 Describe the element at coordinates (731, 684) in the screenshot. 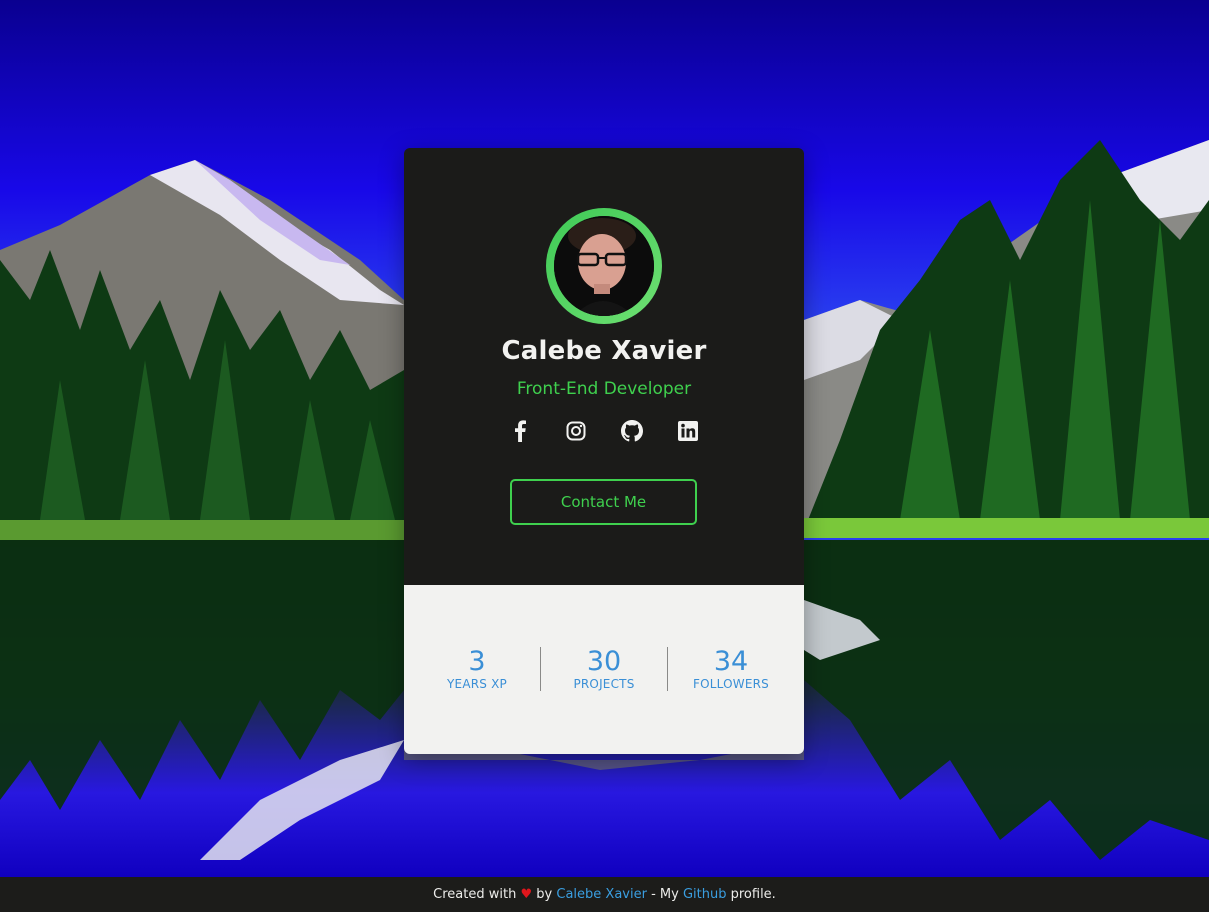

I see `stat-label: FOLLOWERS` at that location.